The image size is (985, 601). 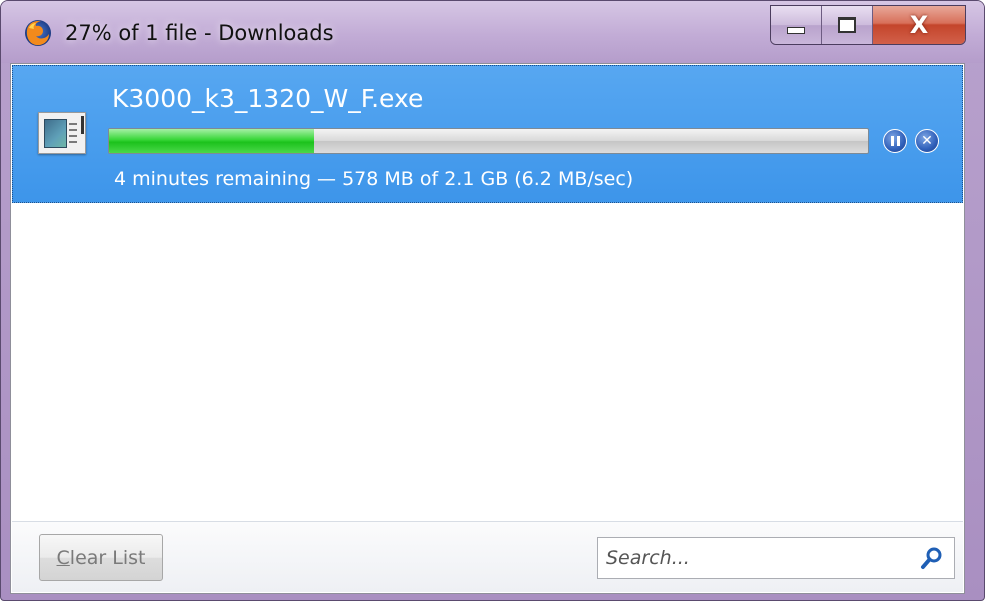 I want to click on cancel-button: ✕, so click(x=927, y=141).